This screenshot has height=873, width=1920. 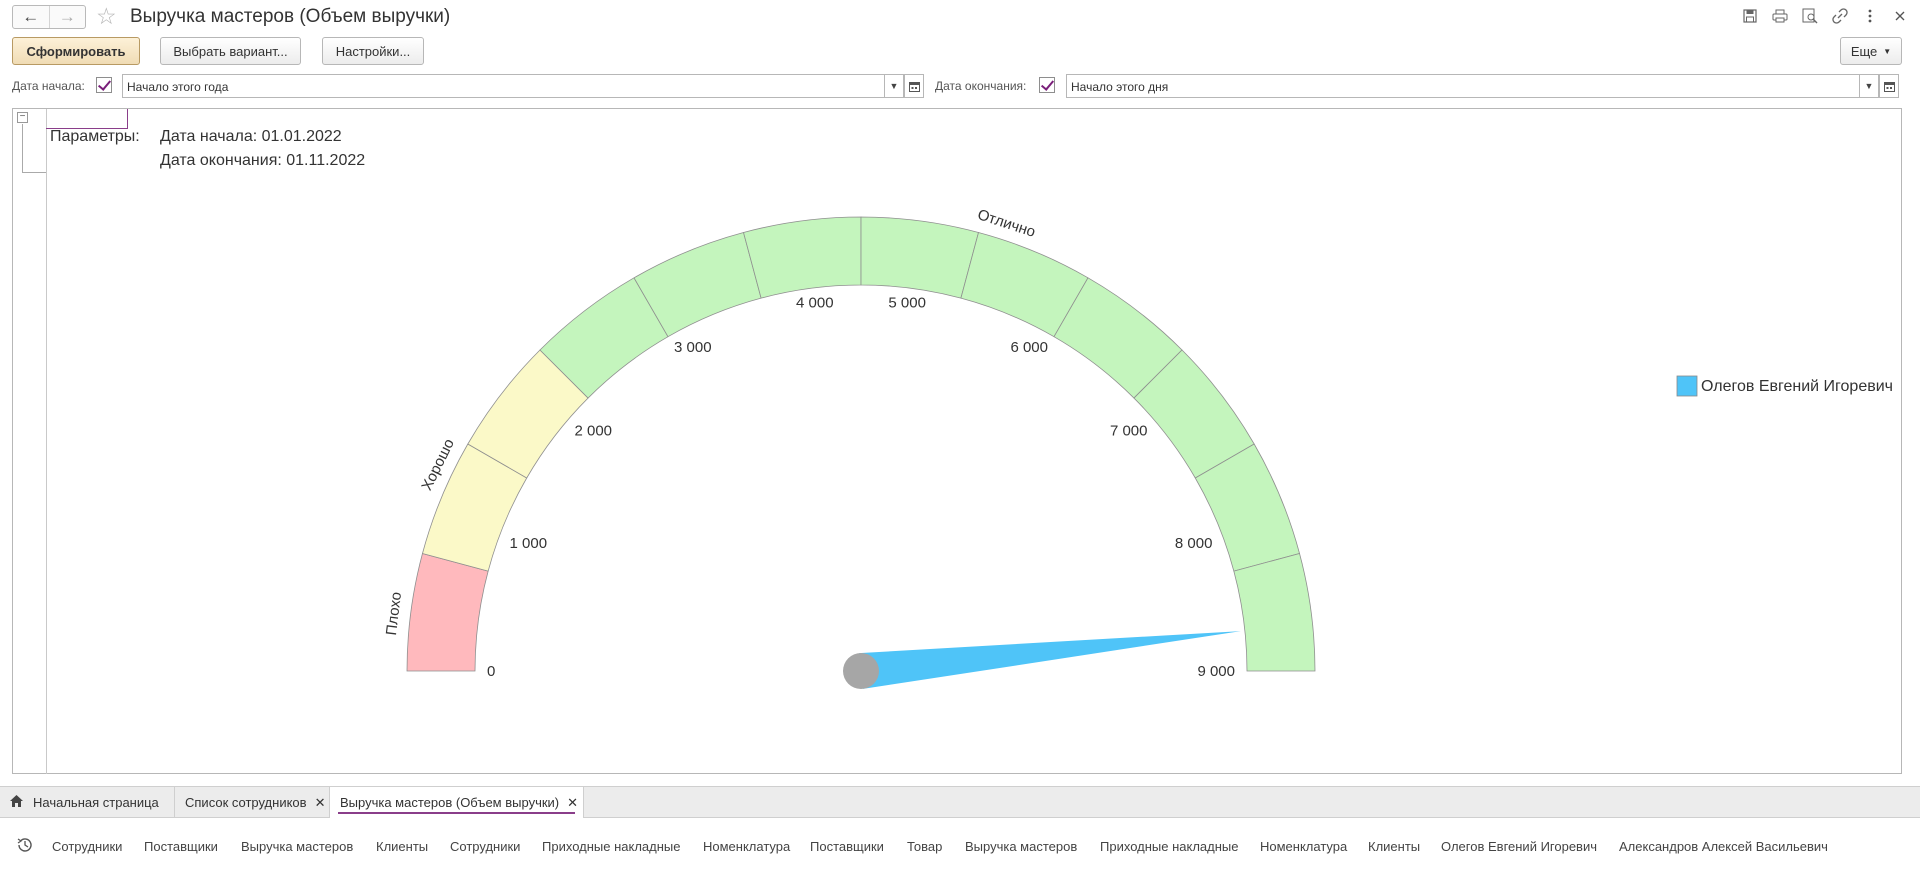 I want to click on more-button: Еще ▼, so click(x=1871, y=51).